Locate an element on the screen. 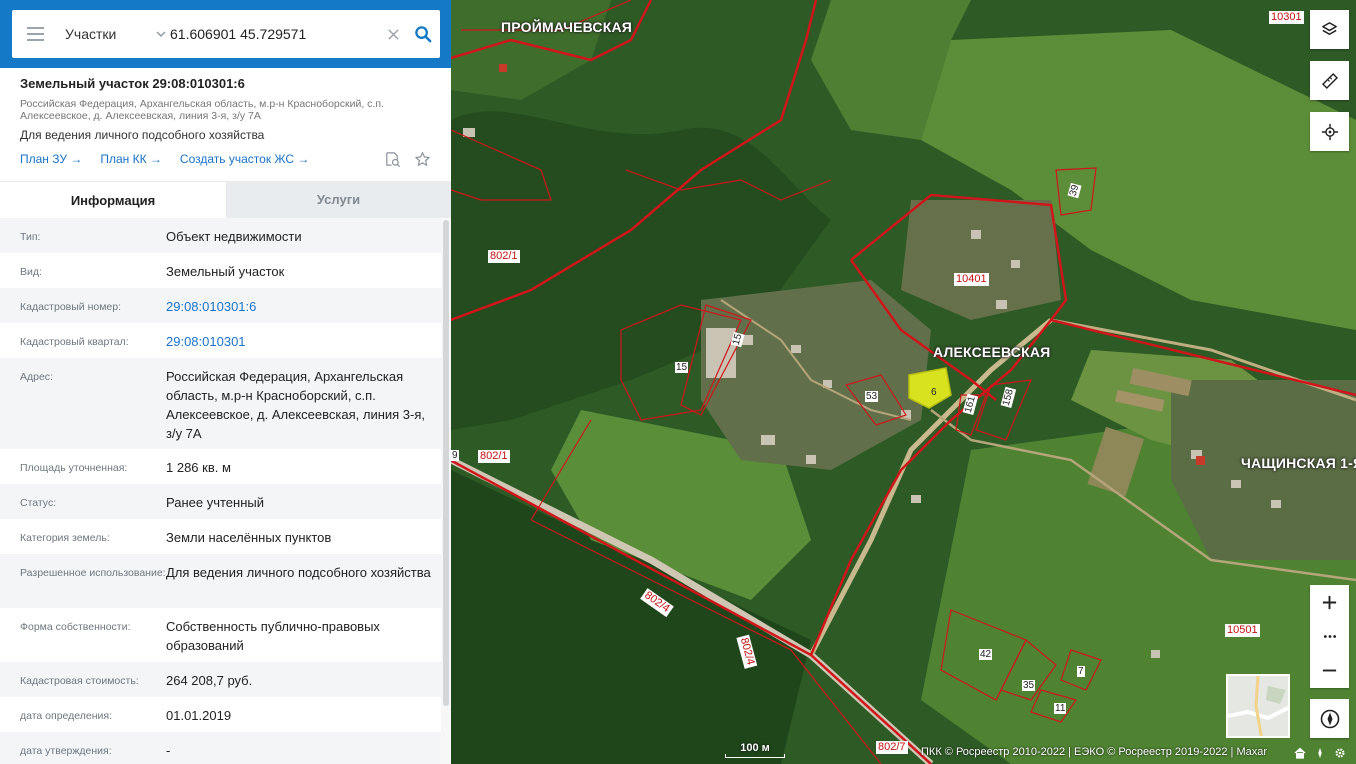 This screenshot has height=764, width=1356. property-row: Вид: Земельный участок is located at coordinates (220, 270).